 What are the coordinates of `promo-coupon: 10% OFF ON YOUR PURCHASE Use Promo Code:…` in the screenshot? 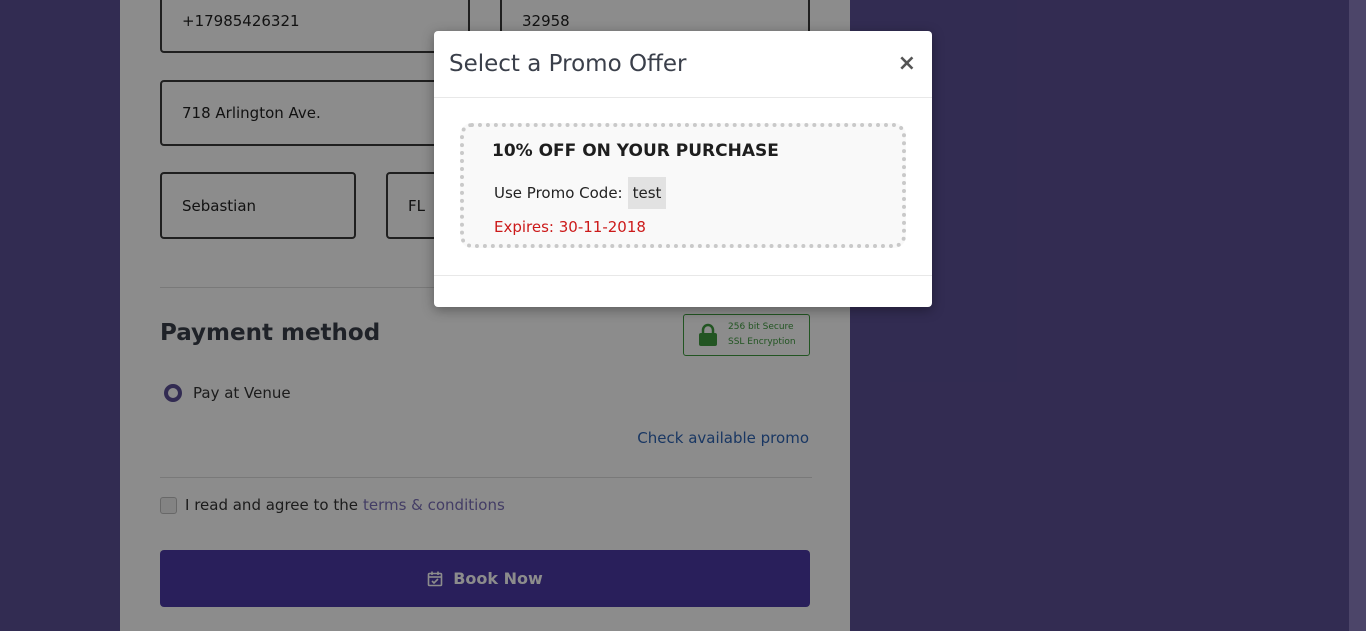 It's located at (683, 185).